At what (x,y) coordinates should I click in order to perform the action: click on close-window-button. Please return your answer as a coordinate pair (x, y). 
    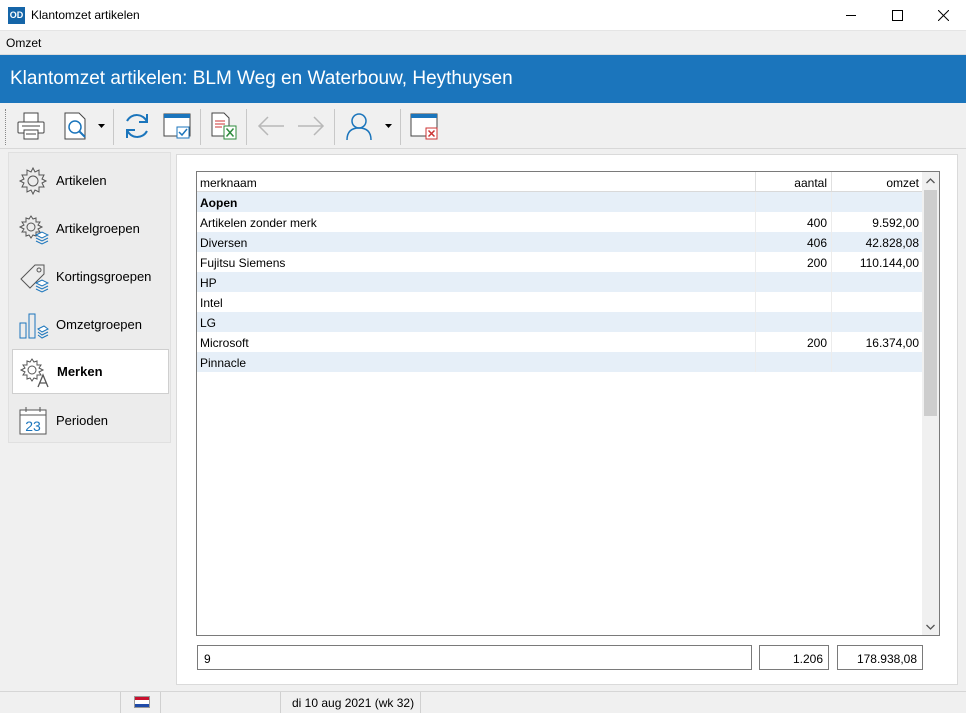
    Looking at the image, I should click on (424, 126).